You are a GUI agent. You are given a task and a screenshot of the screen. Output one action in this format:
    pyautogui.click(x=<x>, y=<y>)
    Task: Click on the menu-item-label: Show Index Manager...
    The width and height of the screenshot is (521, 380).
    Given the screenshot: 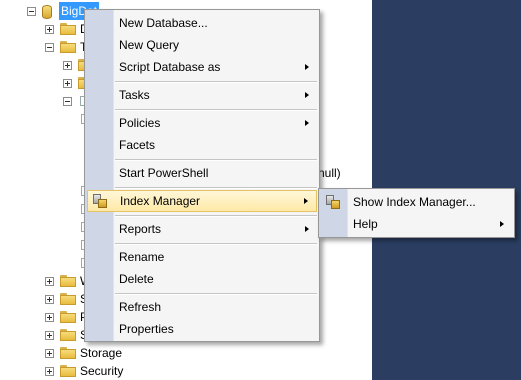 What is the action you would take?
    pyautogui.click(x=414, y=202)
    